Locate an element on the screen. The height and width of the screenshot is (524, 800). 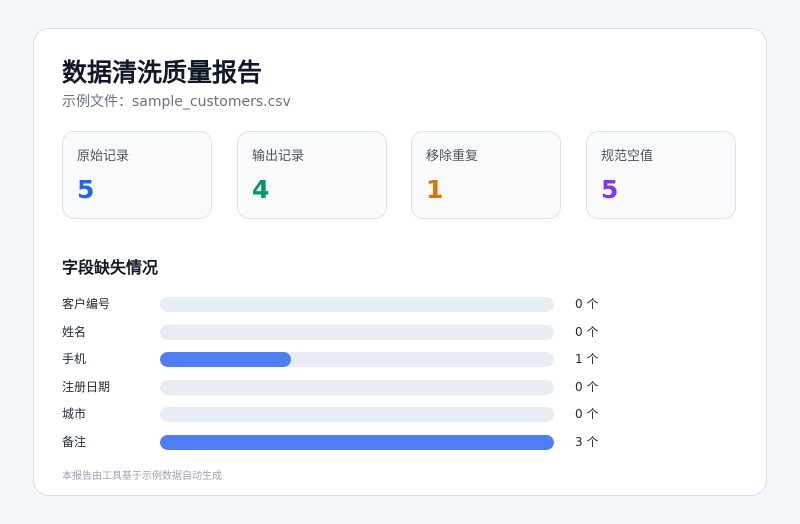
missing-row: 姓名 0 个 is located at coordinates (392, 335).